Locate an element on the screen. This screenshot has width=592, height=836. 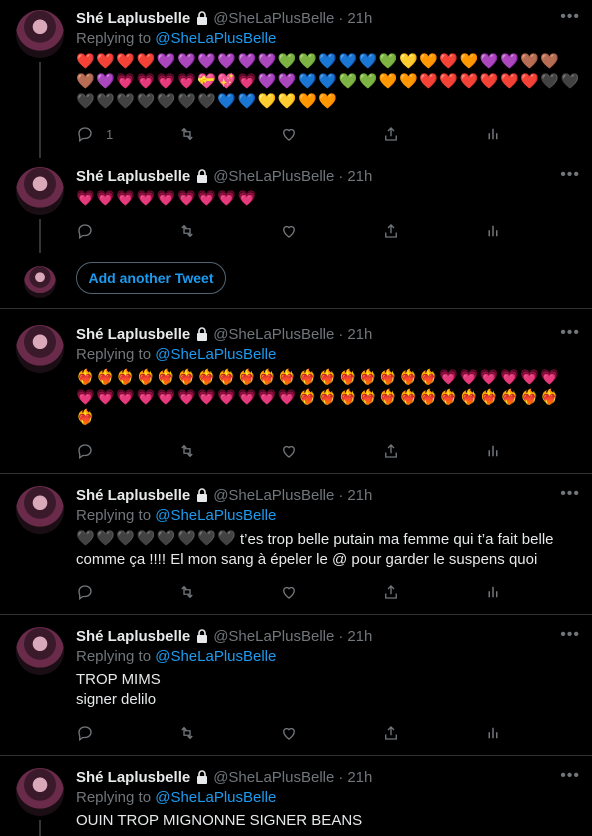
replying-to: Replying to @SheLaPlusBelle is located at coordinates (176, 656).